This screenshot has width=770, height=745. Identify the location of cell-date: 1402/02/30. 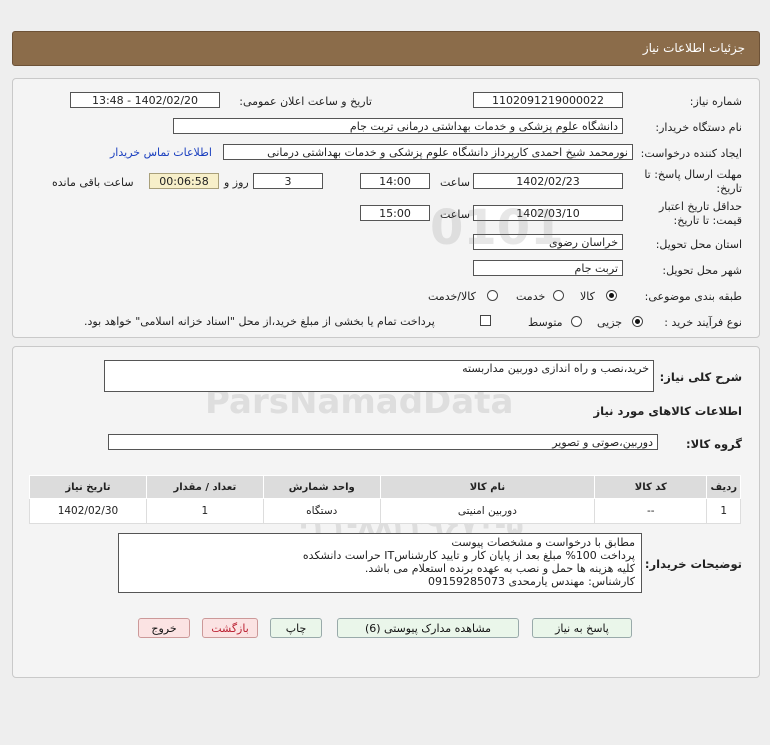
(88, 511).